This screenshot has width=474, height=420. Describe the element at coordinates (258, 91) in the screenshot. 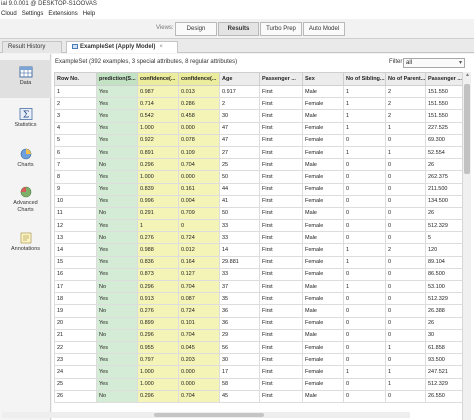

I see `table-row: 1 Yes 0.987 0.013 0.917 First Male 1 2 151.550` at that location.